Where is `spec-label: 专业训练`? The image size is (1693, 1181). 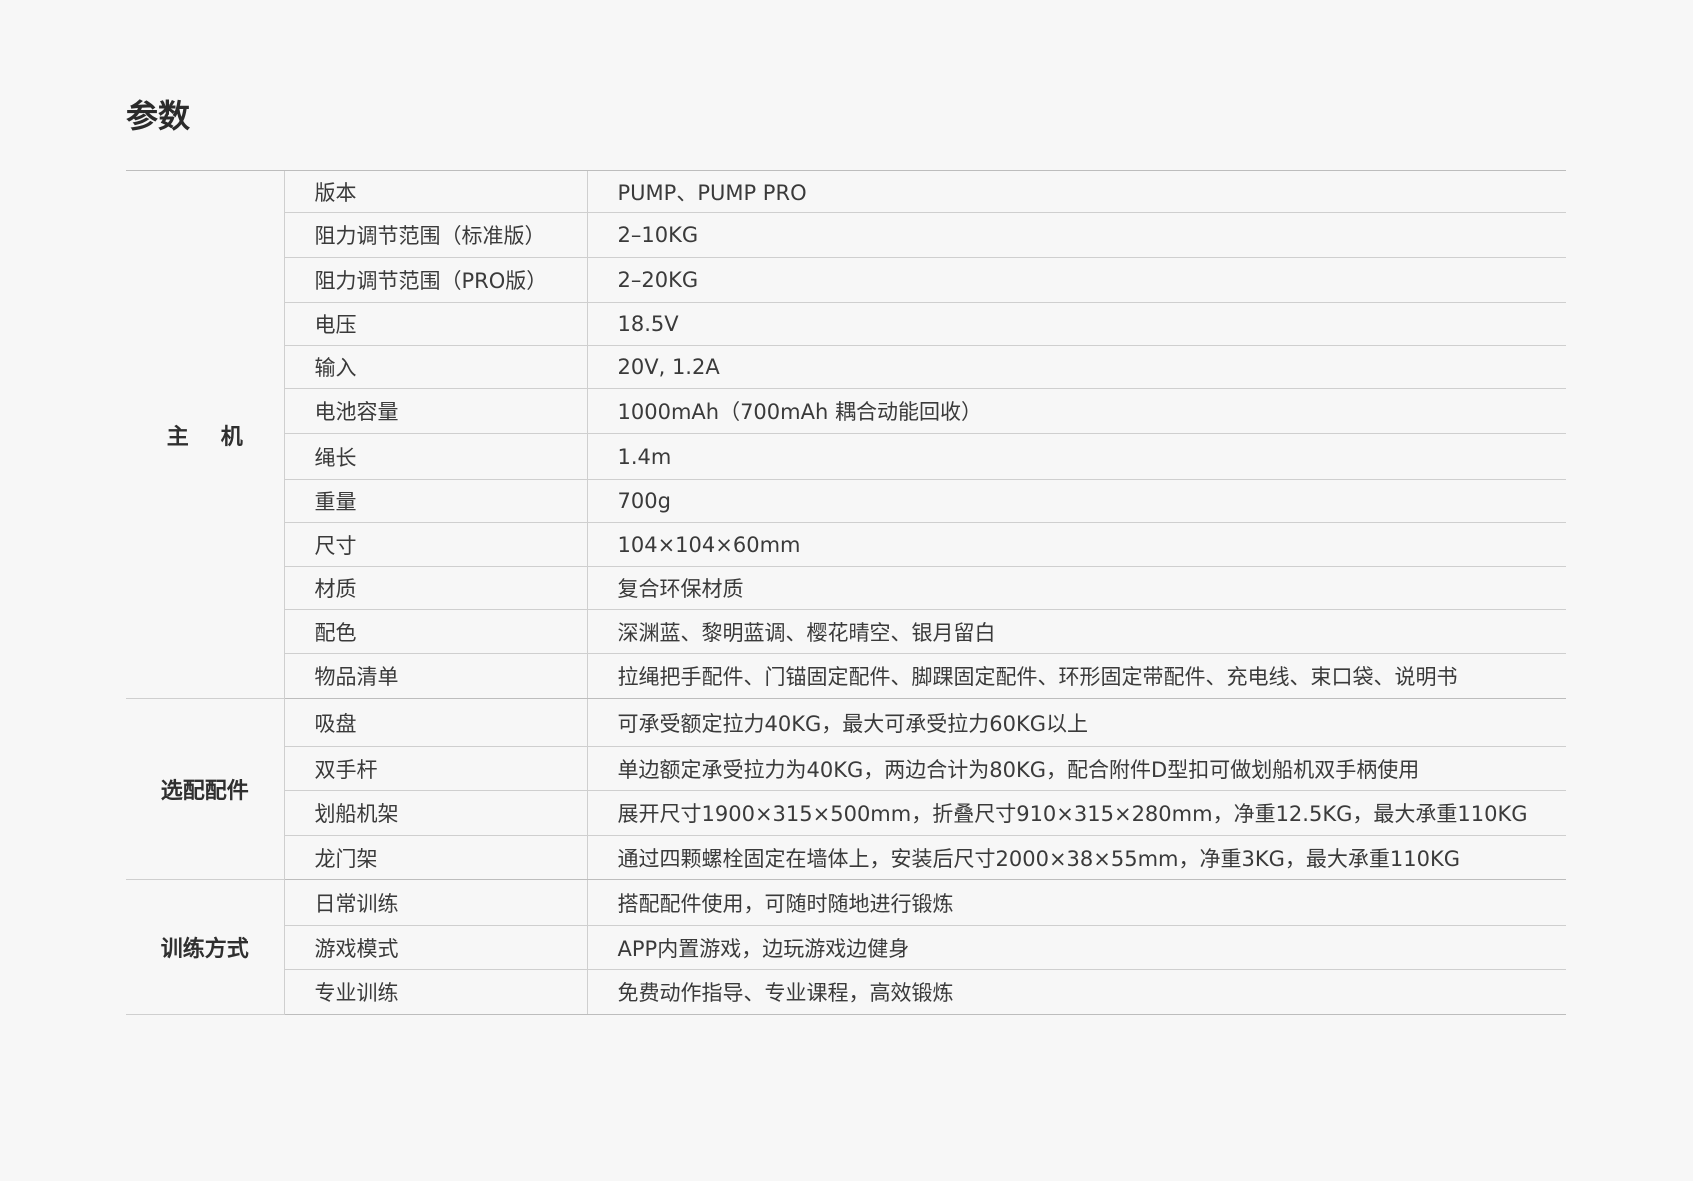
spec-label: 专业训练 is located at coordinates (435, 992).